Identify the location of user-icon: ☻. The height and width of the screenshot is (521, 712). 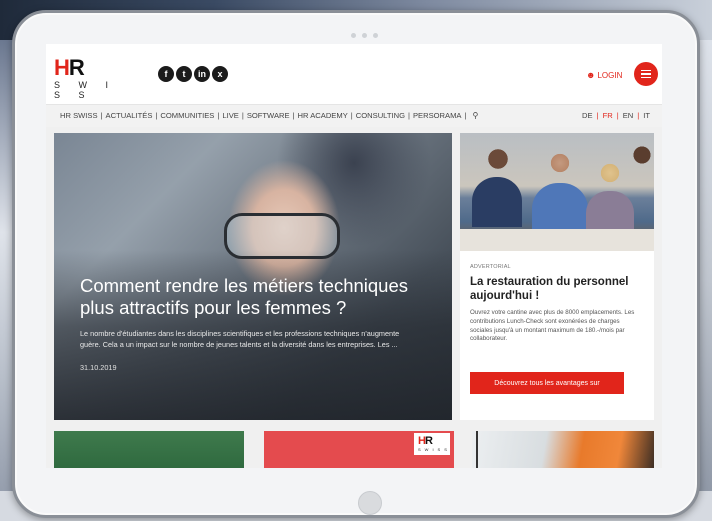
(591, 75).